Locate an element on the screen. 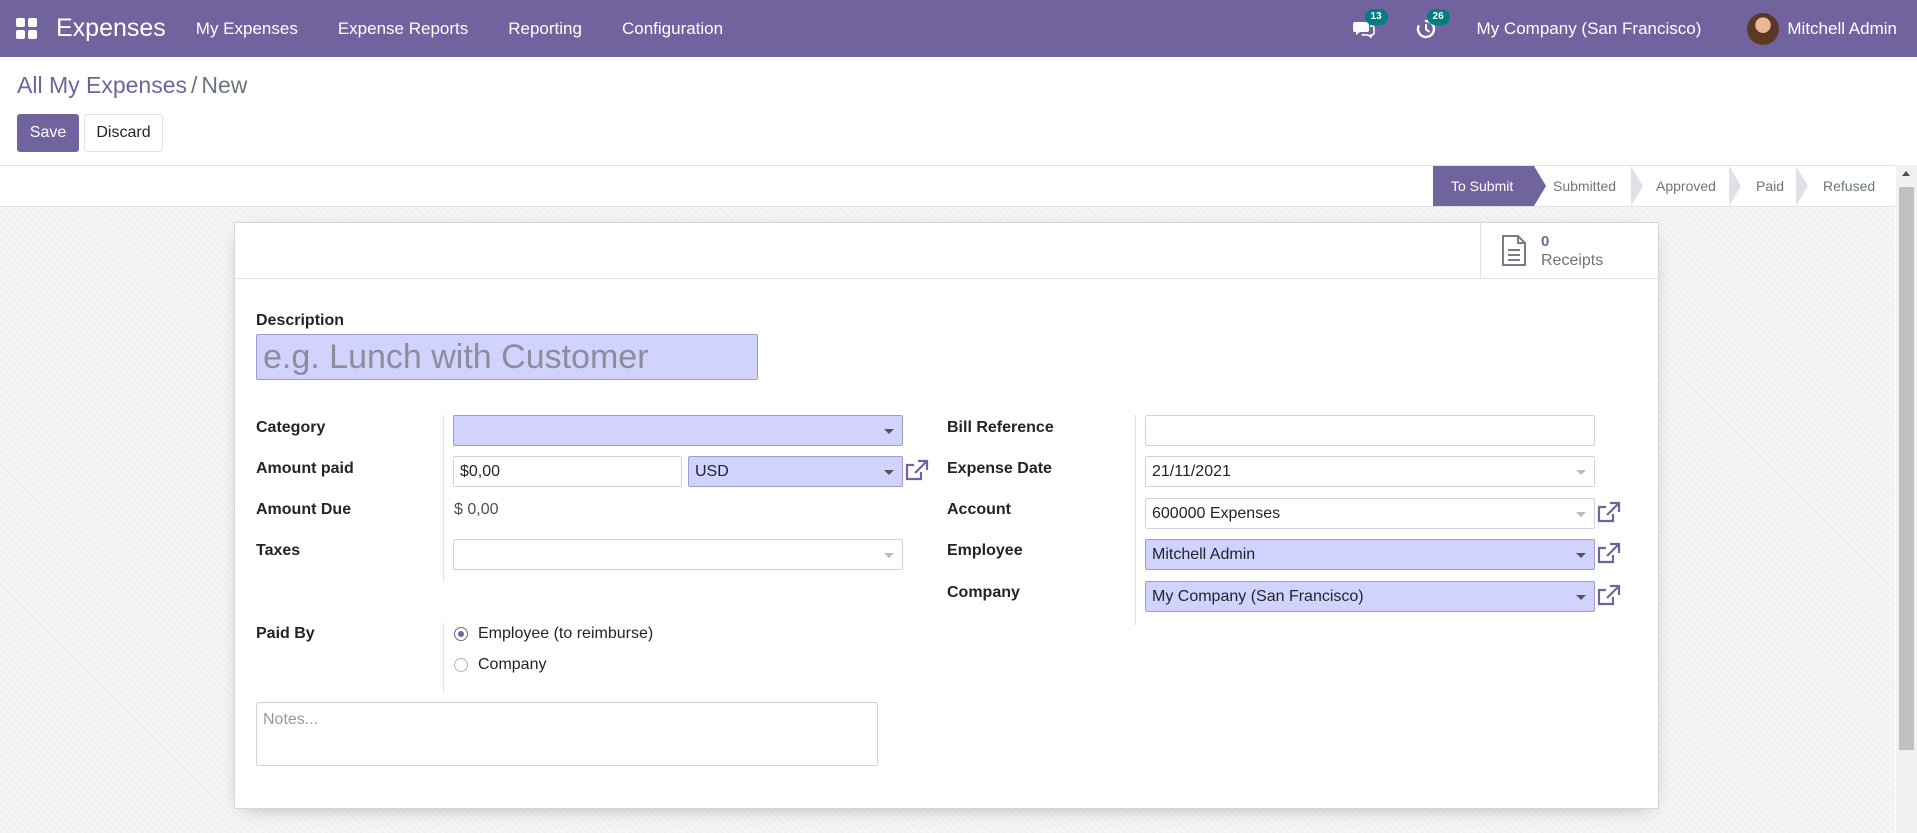  discard-button: Discard is located at coordinates (123, 133).